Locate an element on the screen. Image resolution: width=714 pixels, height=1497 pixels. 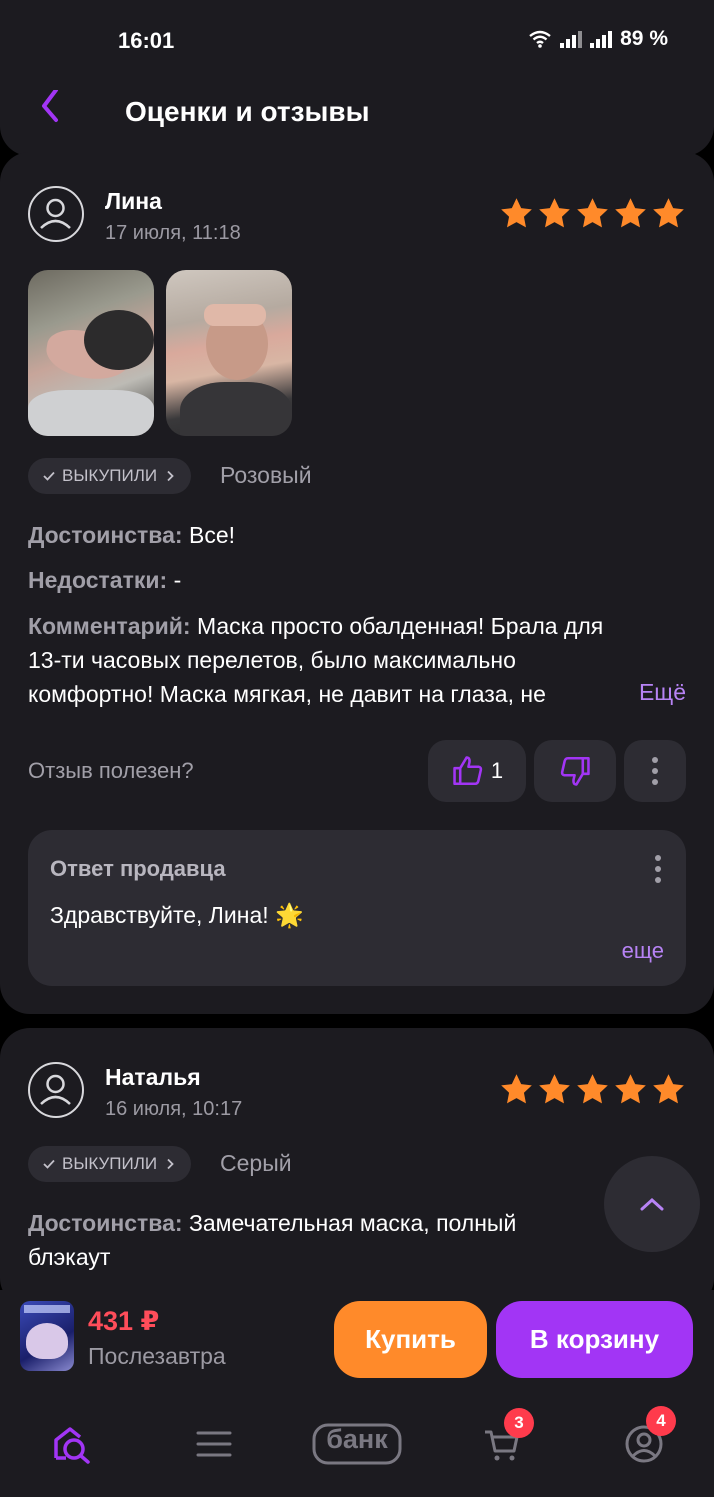
text-fade is located at coordinates (604, 694).